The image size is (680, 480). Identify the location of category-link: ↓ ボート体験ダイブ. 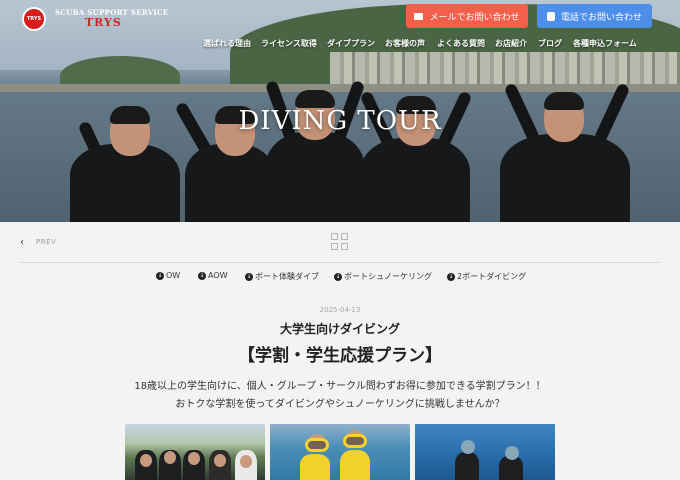
(282, 276).